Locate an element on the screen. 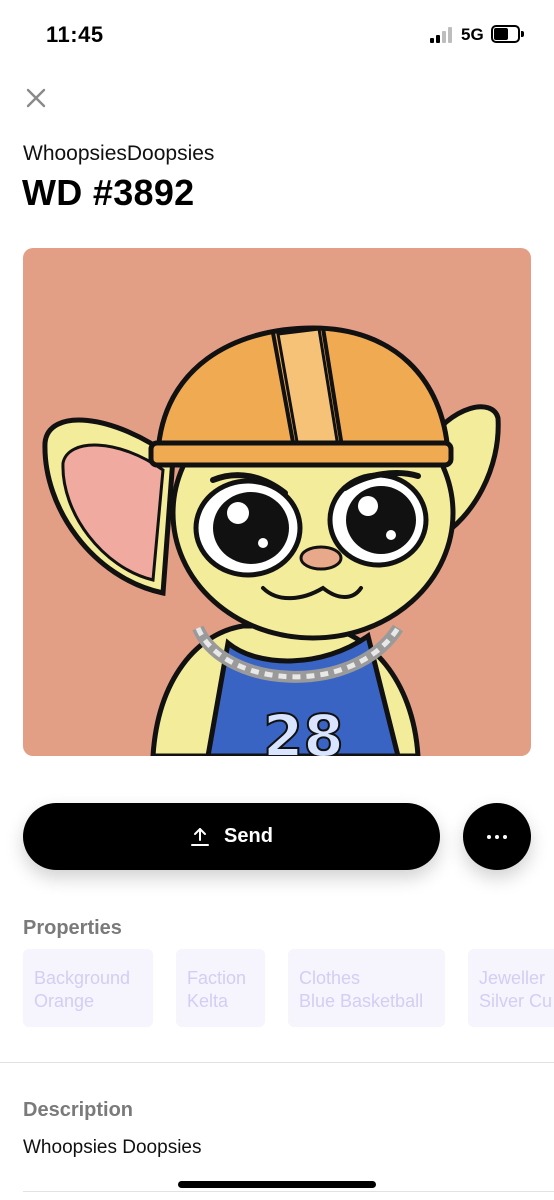 This screenshot has width=554, height=1200. property-chip-clothes: Clothes Blue Basketball is located at coordinates (366, 988).